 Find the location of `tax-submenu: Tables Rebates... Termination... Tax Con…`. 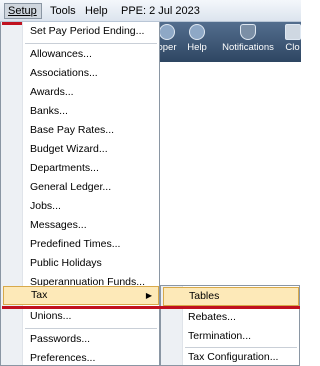

tax-submenu: Tables Rebates... Termination... Tax Con… is located at coordinates (230, 325).